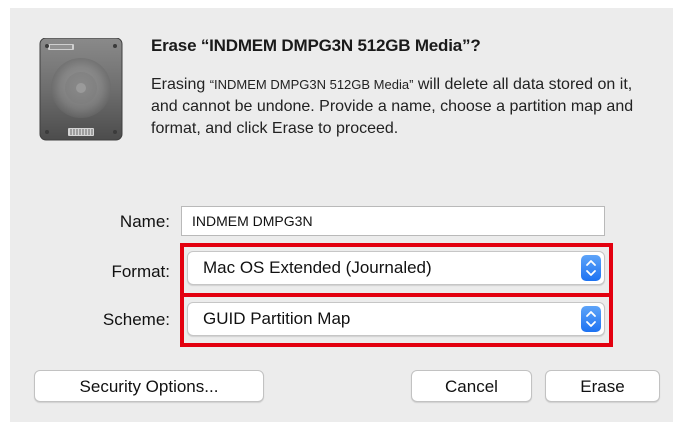  Describe the element at coordinates (393, 221) in the screenshot. I see `name-field` at that location.